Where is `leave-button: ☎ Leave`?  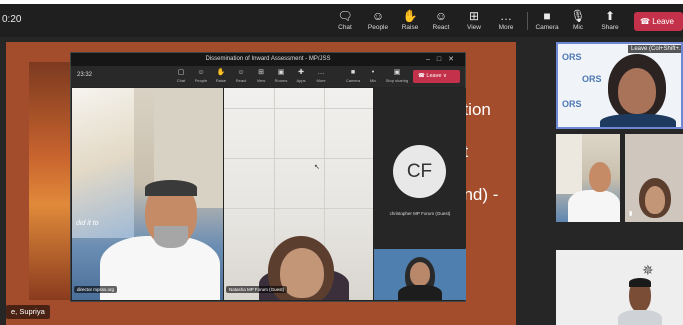 leave-button: ☎ Leave is located at coordinates (658, 21).